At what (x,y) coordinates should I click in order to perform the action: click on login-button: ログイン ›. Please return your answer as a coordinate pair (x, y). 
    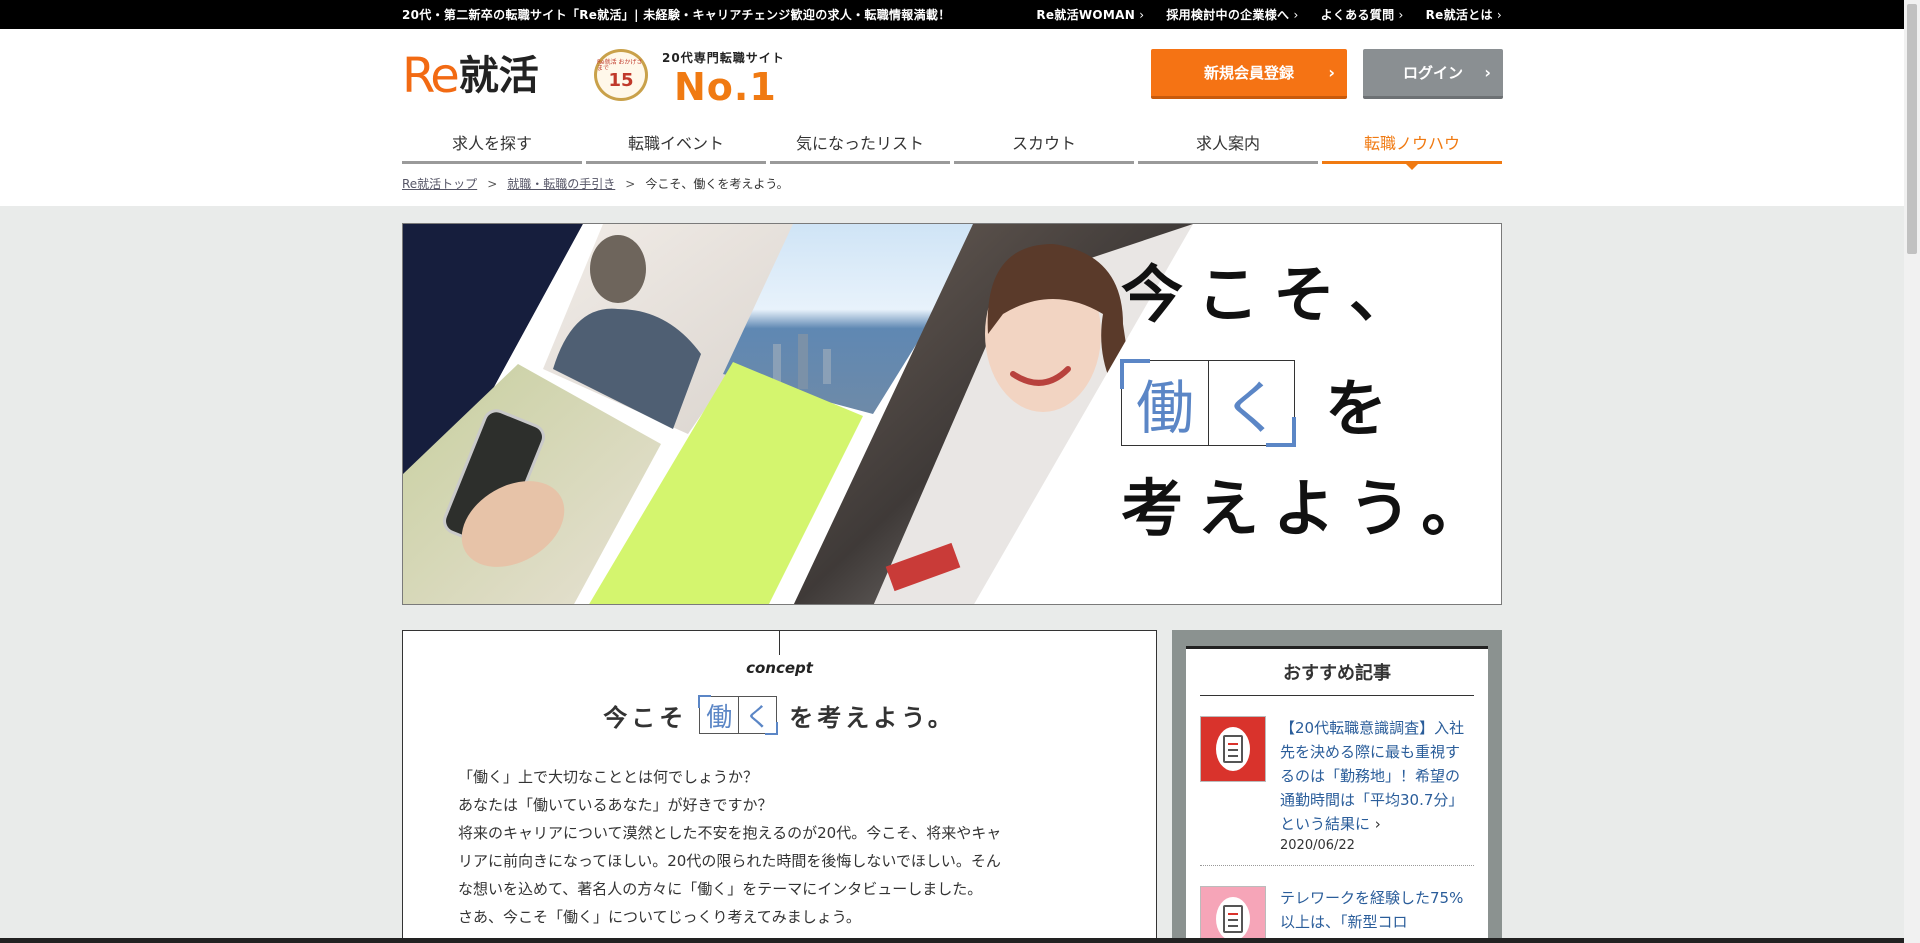
    Looking at the image, I should click on (1433, 74).